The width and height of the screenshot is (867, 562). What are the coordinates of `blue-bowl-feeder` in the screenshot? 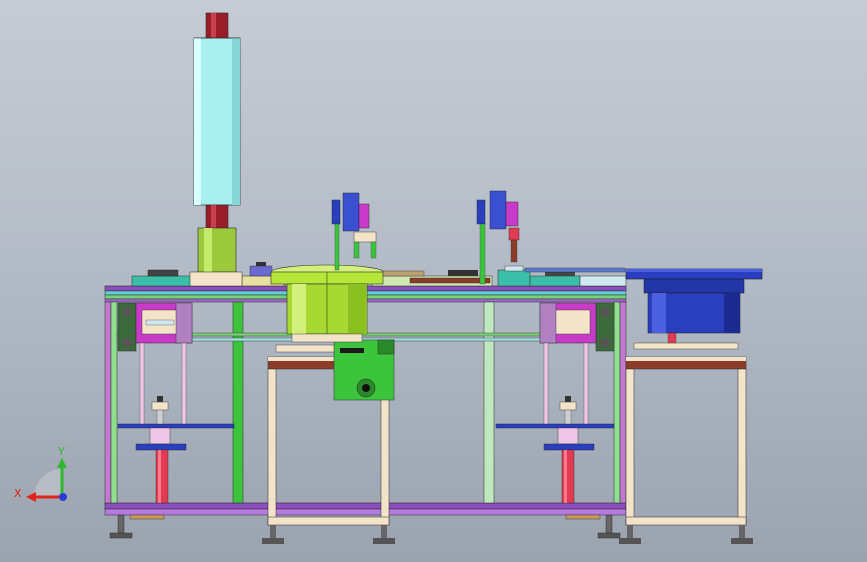 It's located at (694, 306).